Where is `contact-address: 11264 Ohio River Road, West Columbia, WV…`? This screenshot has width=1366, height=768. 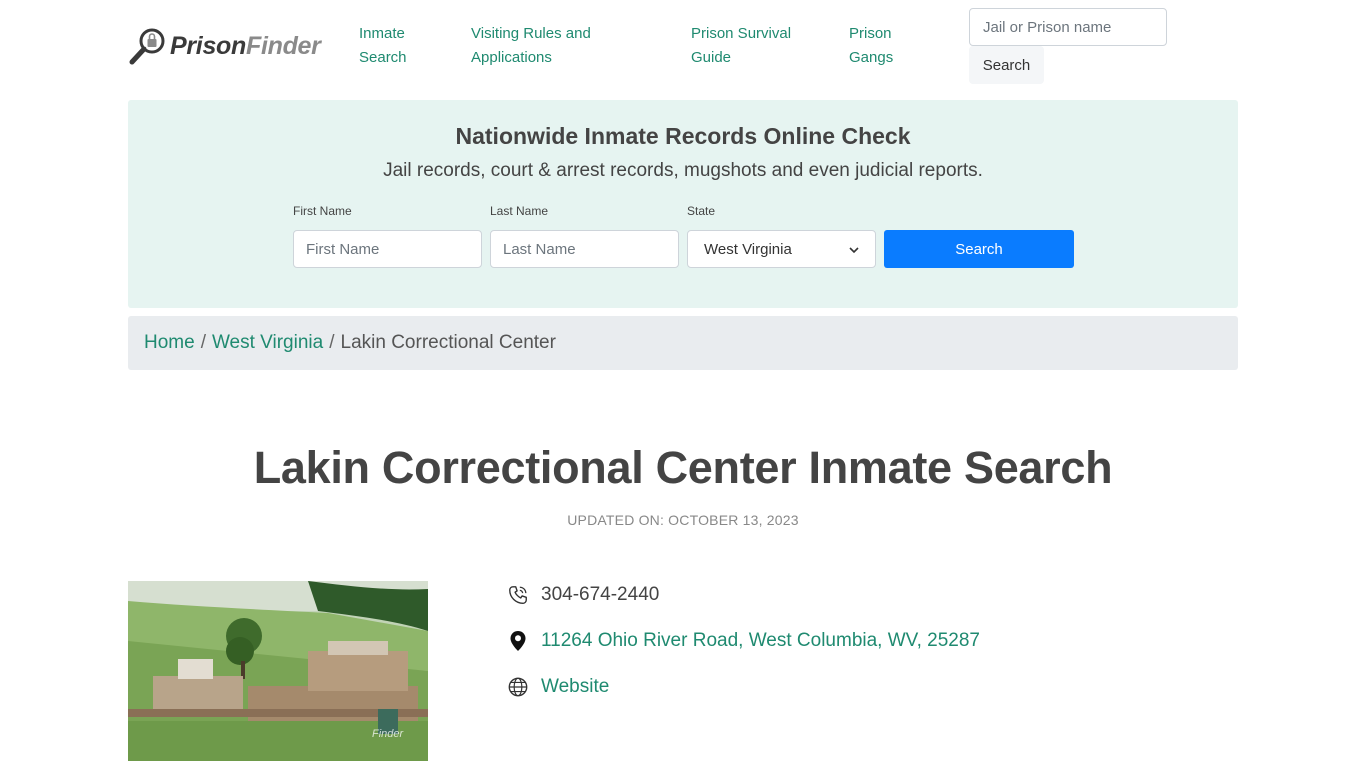 contact-address: 11264 Ohio River Road, West Columbia, WV… is located at coordinates (743, 641).